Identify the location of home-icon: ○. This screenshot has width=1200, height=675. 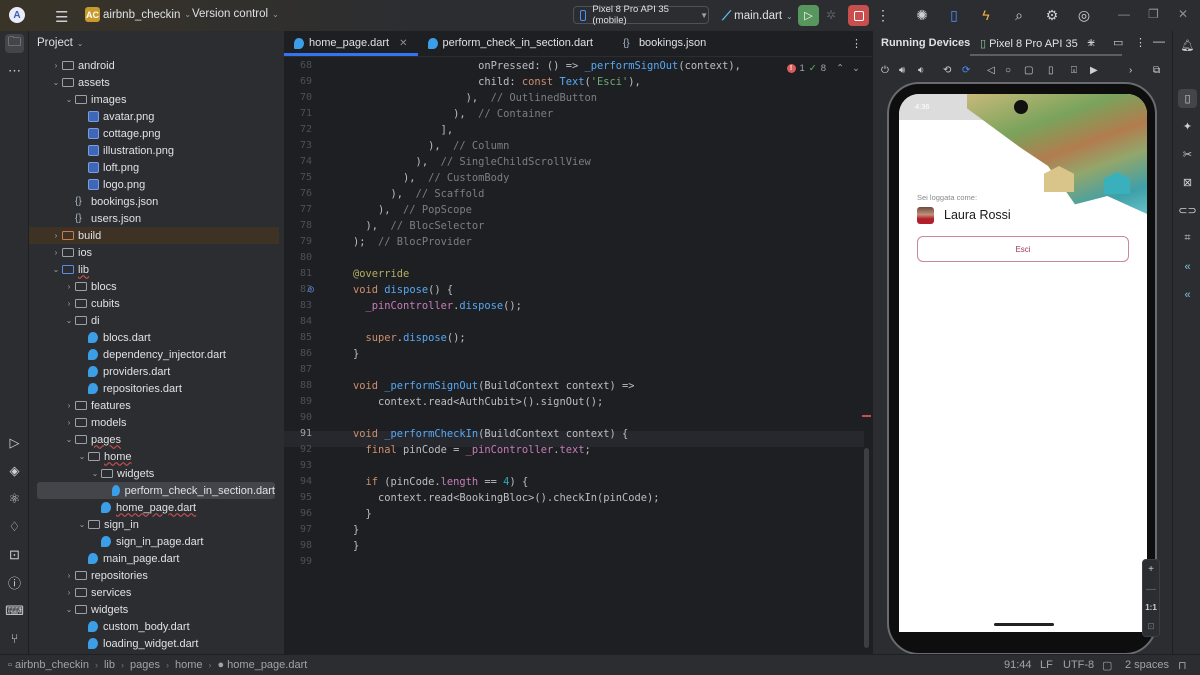
(1008, 70).